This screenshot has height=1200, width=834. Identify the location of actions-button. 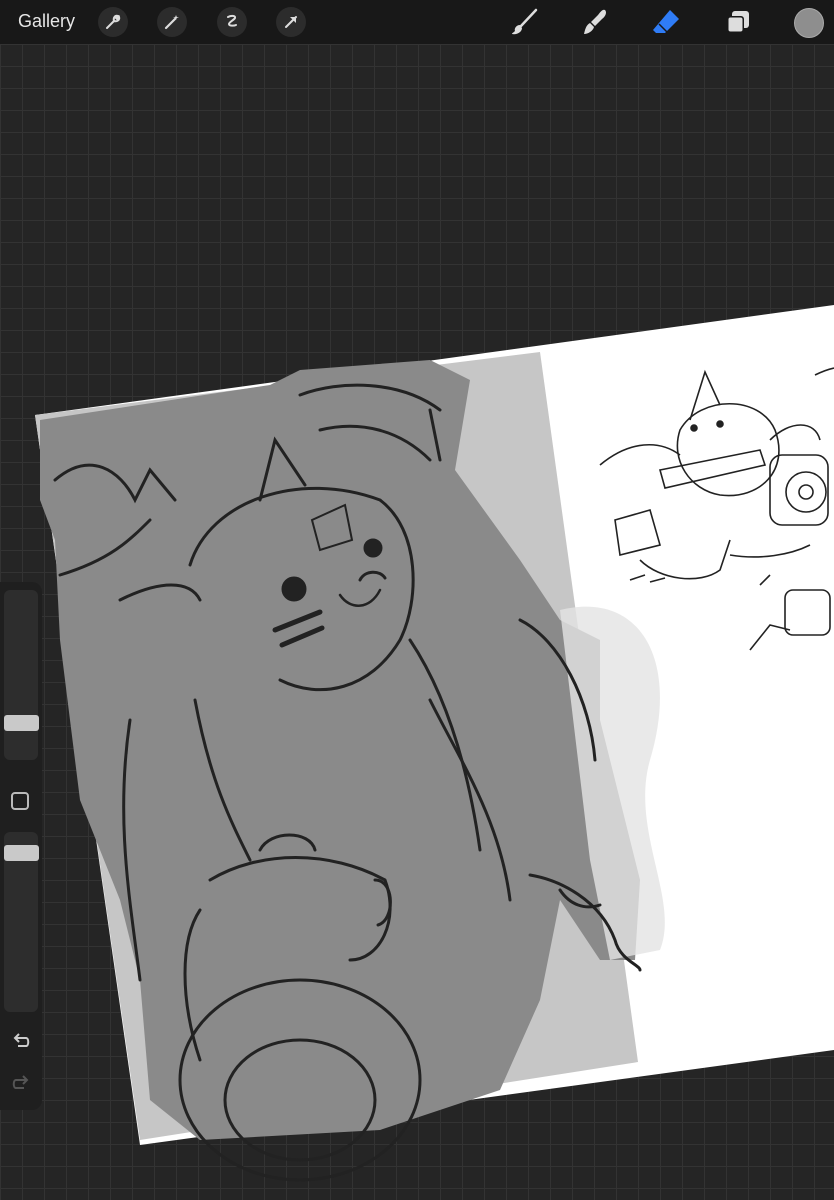
(113, 22).